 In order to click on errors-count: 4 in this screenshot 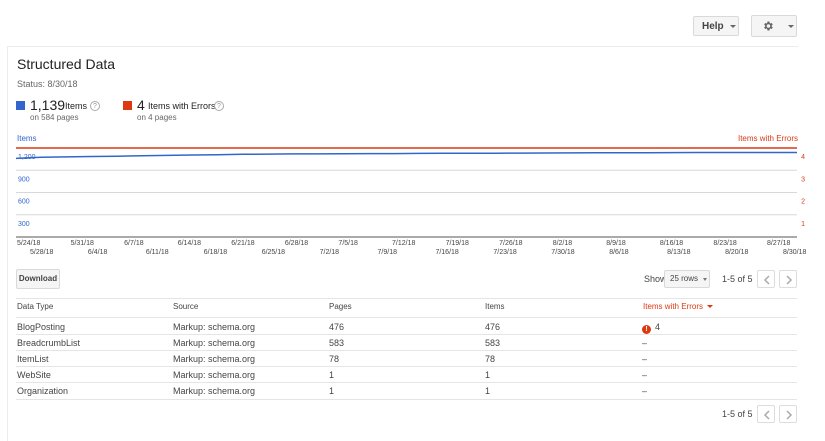, I will do `click(141, 105)`.